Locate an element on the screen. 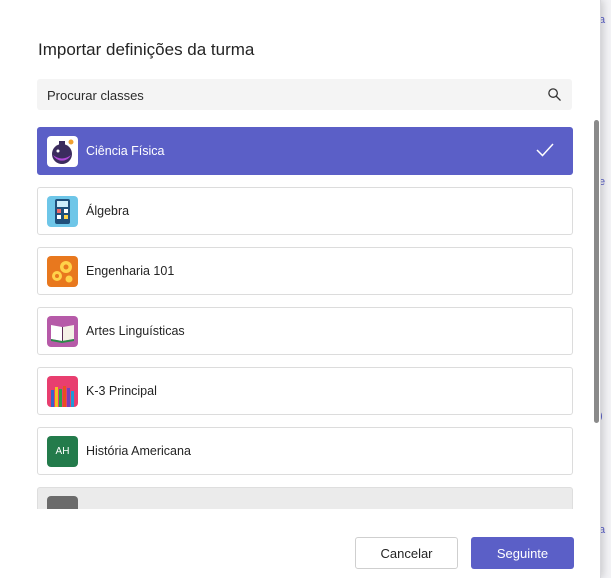  initials-avatar: AH is located at coordinates (62, 451).